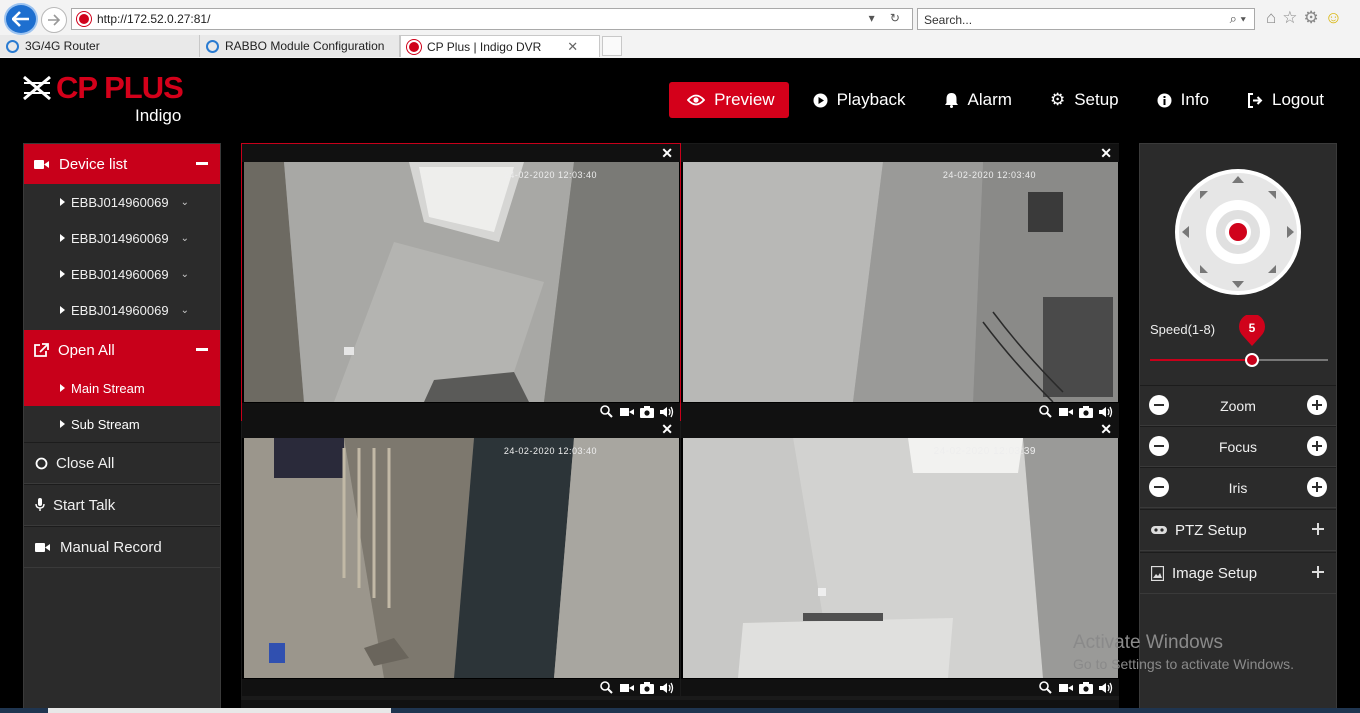  Describe the element at coordinates (122, 164) in the screenshot. I see `device-list-header: Device list` at that location.